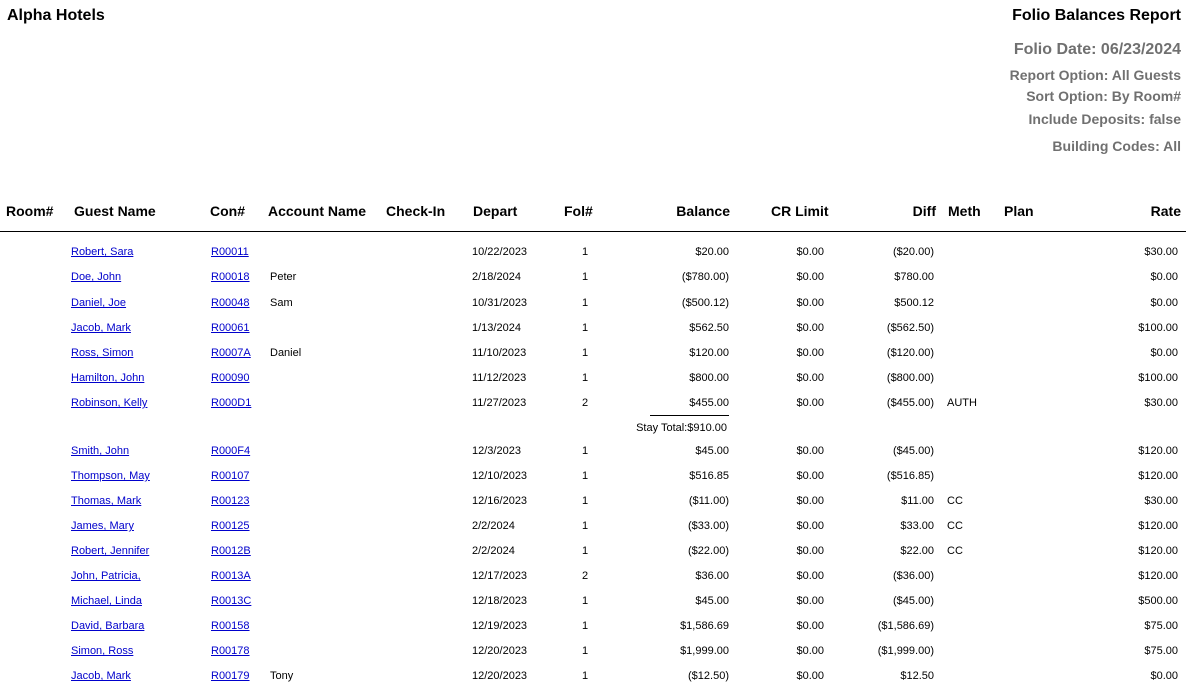 The height and width of the screenshot is (690, 1186). What do you see at coordinates (98, 303) in the screenshot?
I see `guest-name-link: Daniel, Joe` at bounding box center [98, 303].